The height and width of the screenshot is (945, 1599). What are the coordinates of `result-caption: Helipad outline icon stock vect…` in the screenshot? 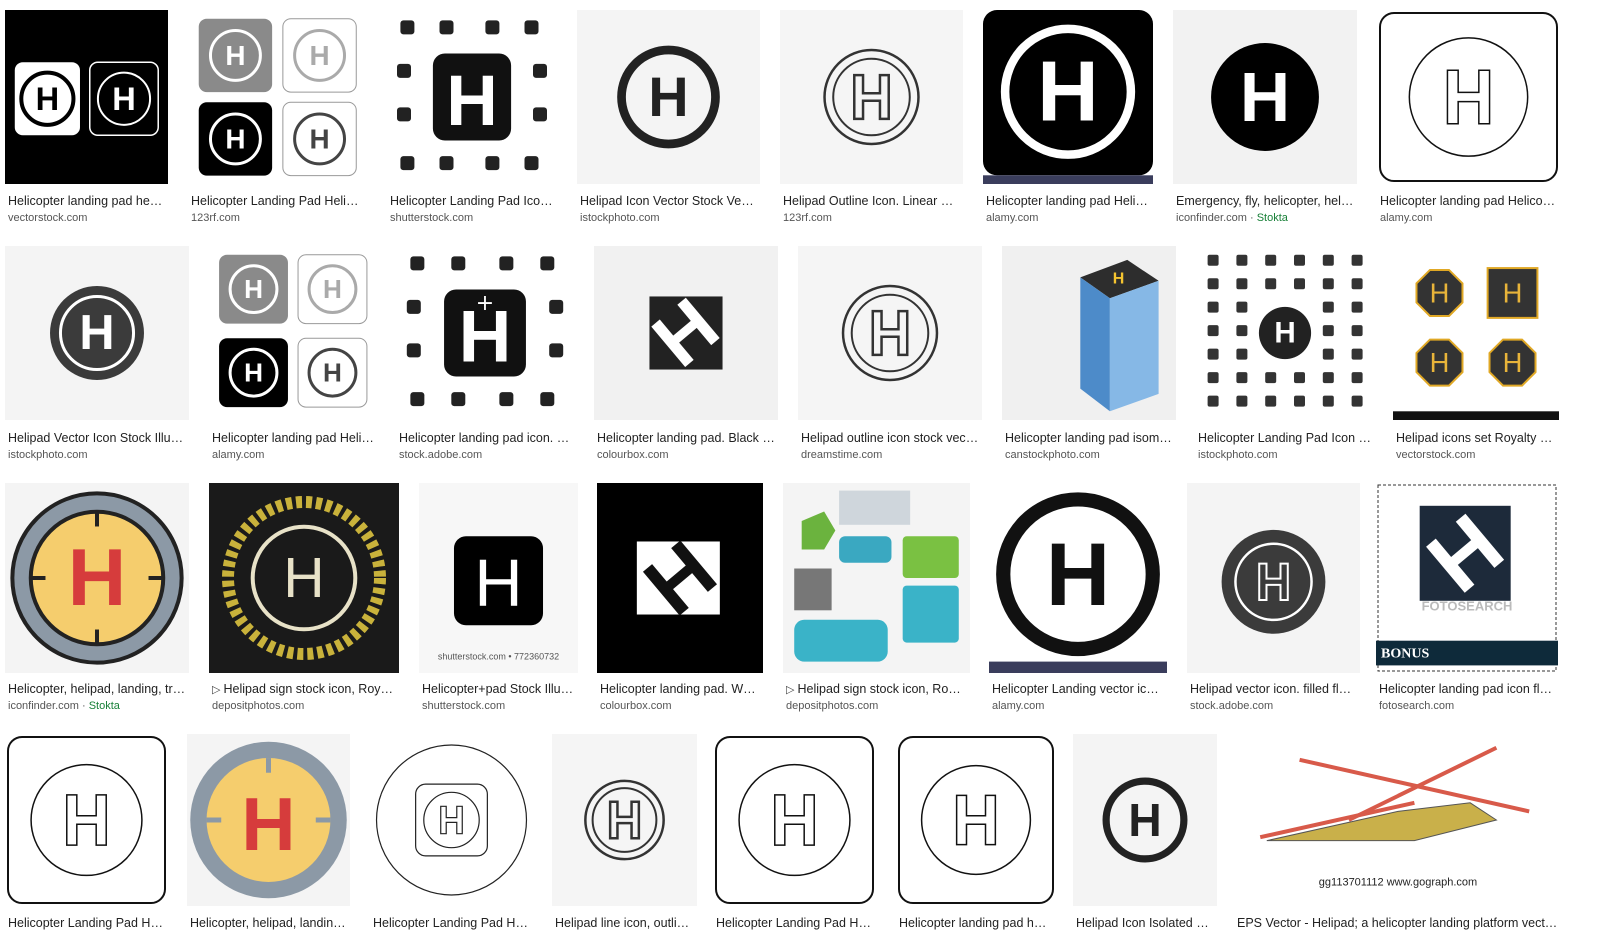 It's located at (890, 438).